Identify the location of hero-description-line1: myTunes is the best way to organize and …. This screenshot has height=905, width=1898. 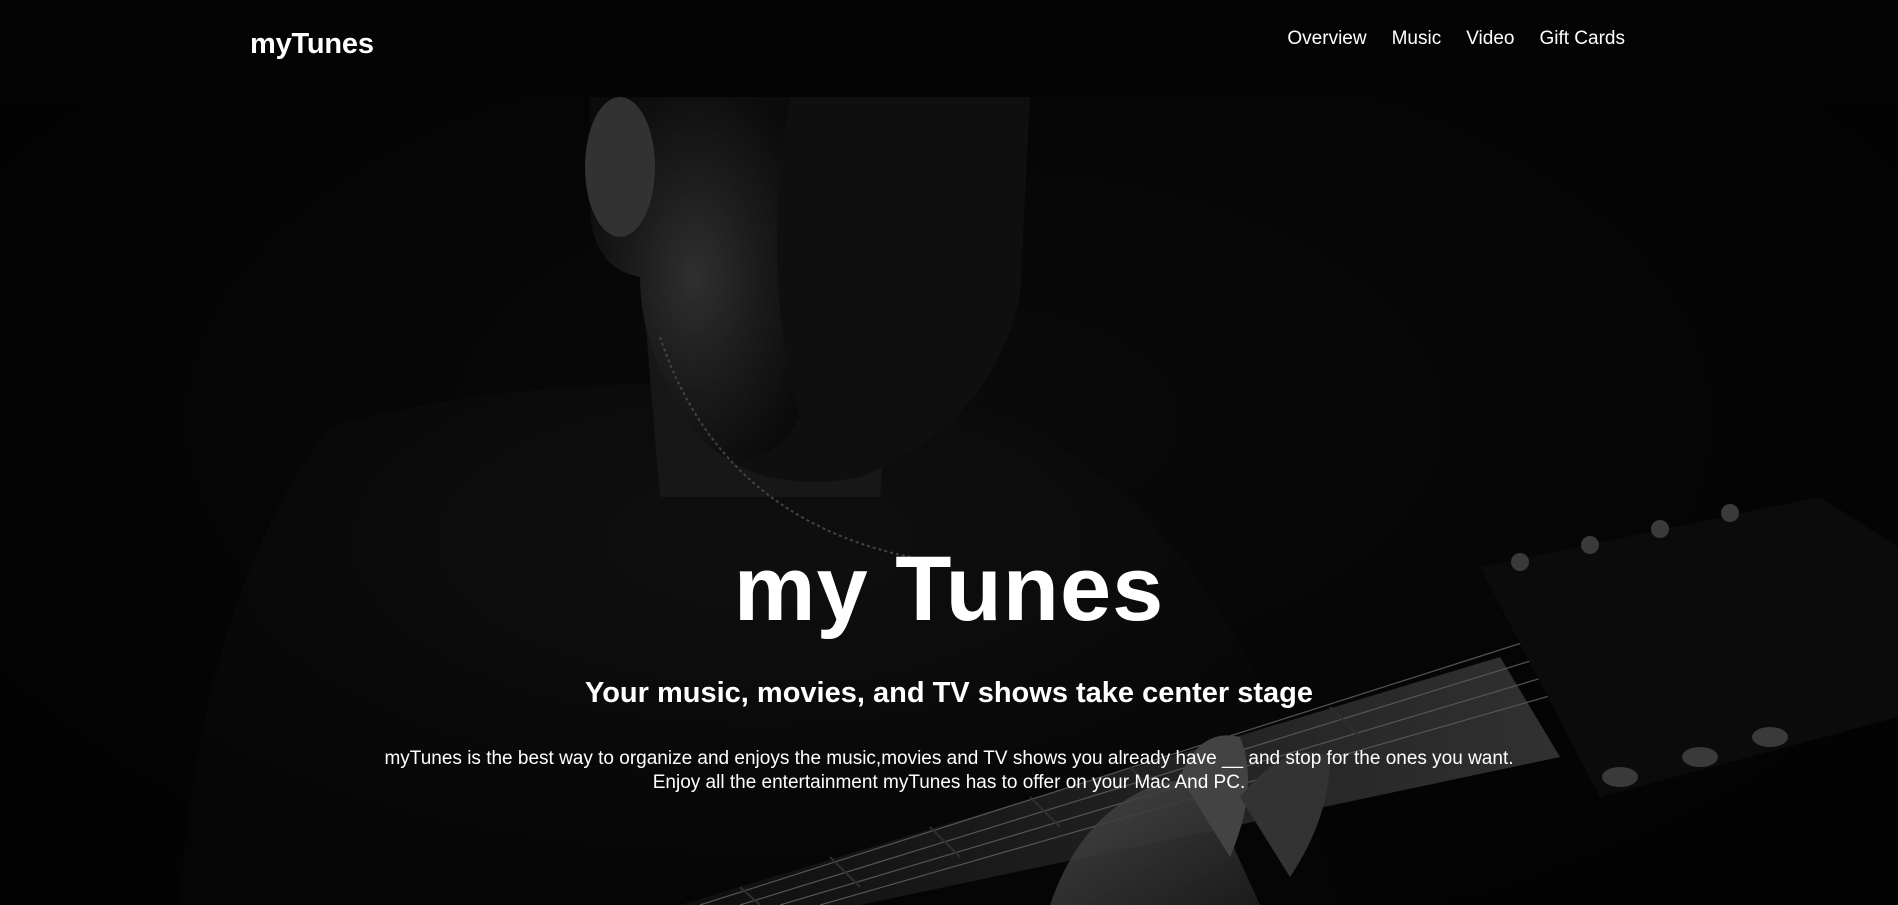
(949, 758).